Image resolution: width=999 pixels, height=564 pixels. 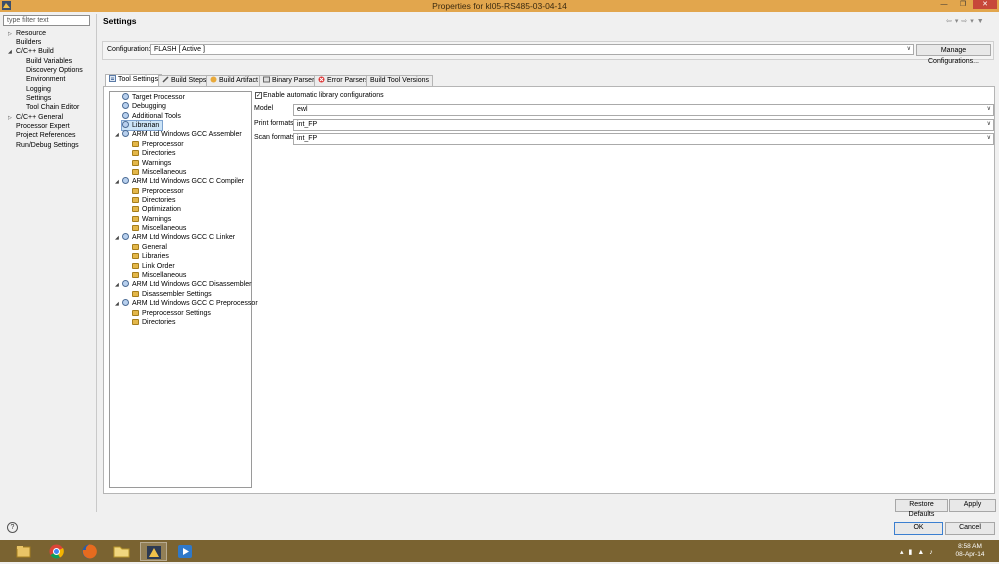 I want to click on tree-item-c-compiler: ARM Ltd Windows GCC C Compiler, so click(x=183, y=181).